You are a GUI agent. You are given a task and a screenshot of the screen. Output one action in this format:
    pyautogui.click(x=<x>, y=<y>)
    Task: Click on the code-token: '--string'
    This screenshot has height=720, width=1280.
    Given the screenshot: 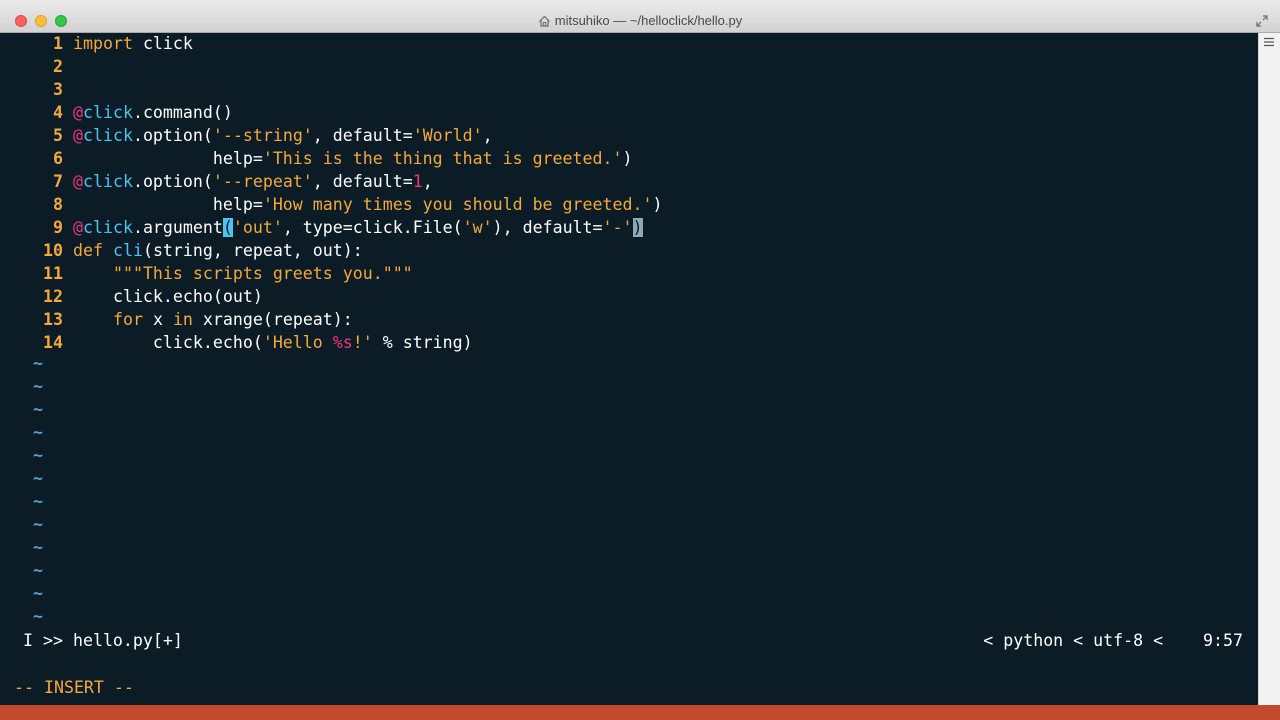 What is the action you would take?
    pyautogui.click(x=262, y=135)
    